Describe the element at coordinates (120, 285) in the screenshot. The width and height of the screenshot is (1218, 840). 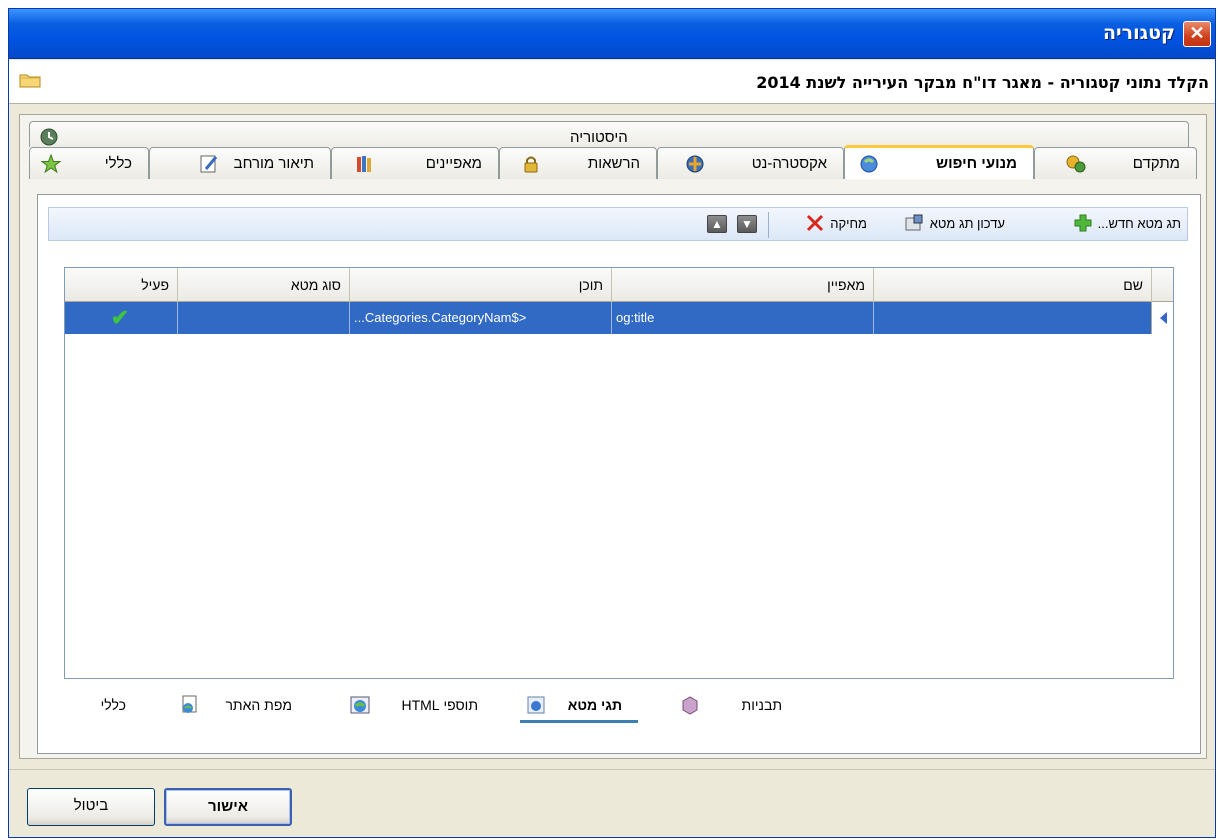
I see `column-header-active: פעיל` at that location.